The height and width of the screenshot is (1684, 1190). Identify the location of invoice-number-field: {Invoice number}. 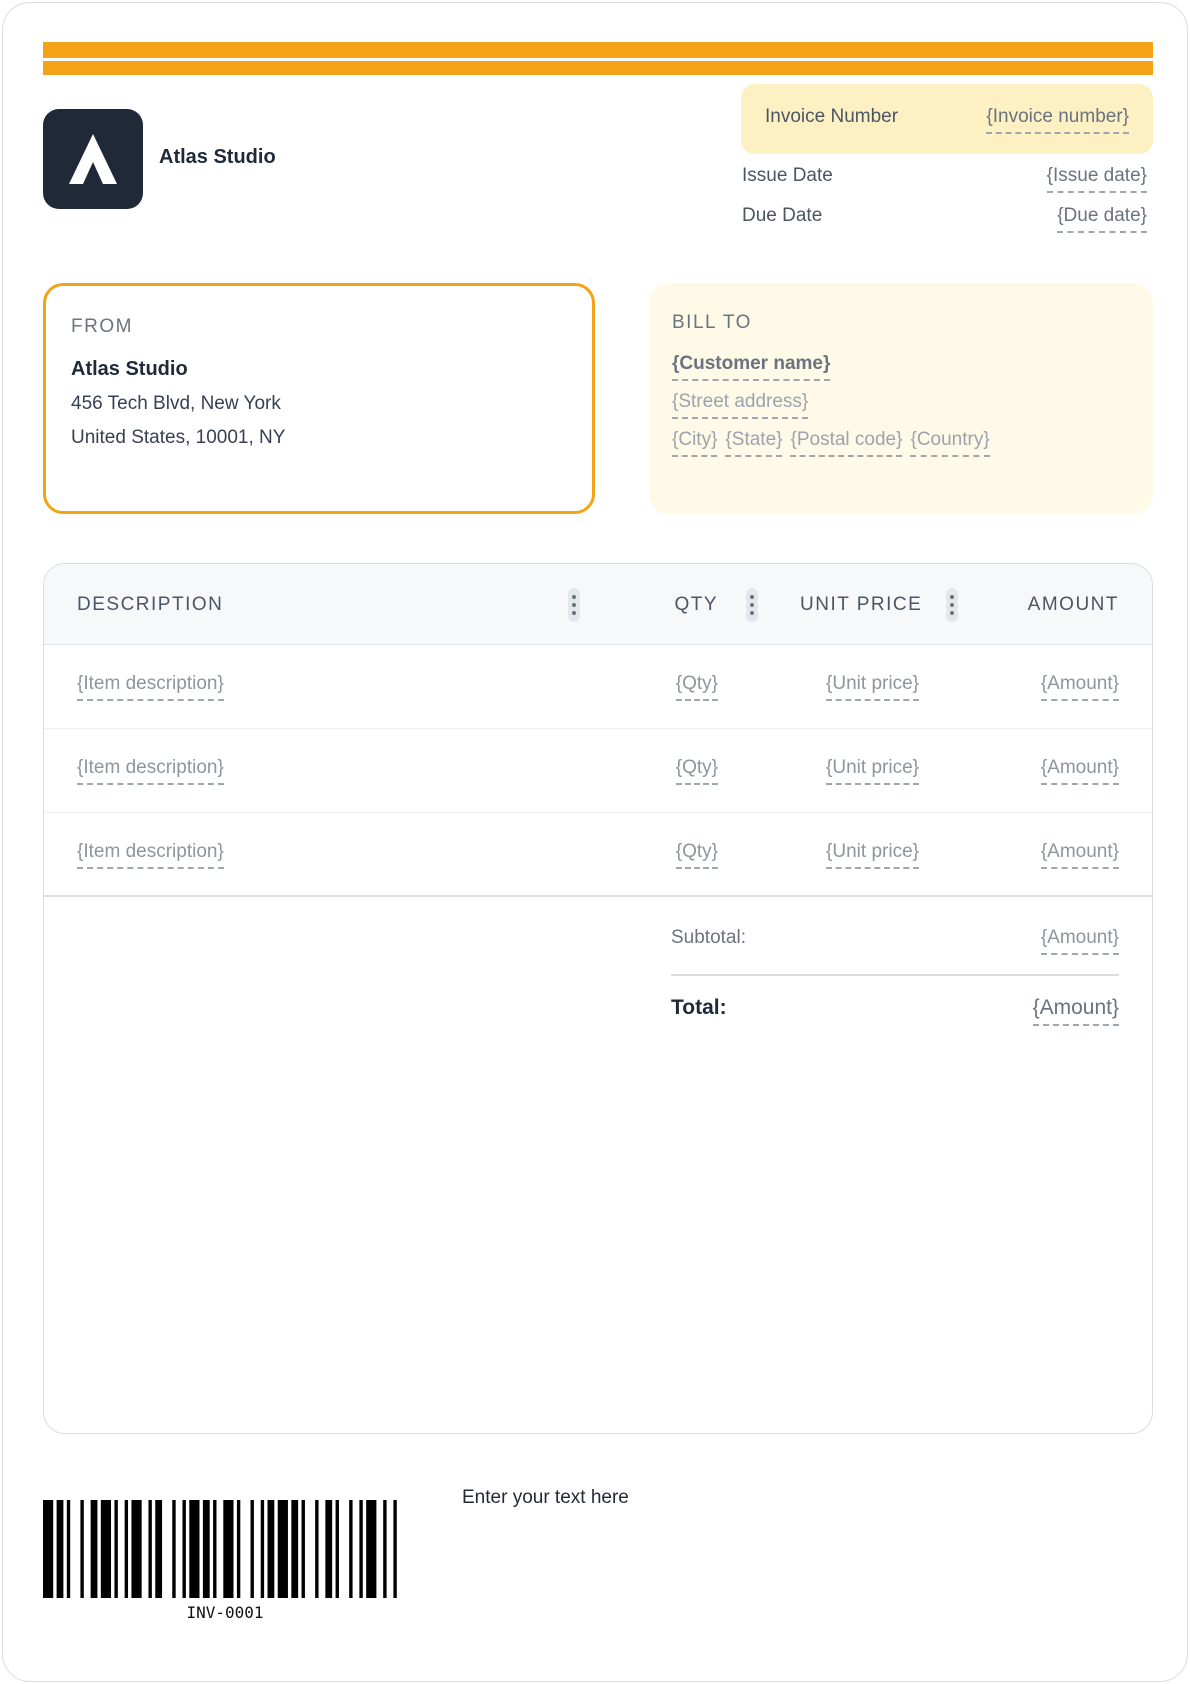
(1057, 120).